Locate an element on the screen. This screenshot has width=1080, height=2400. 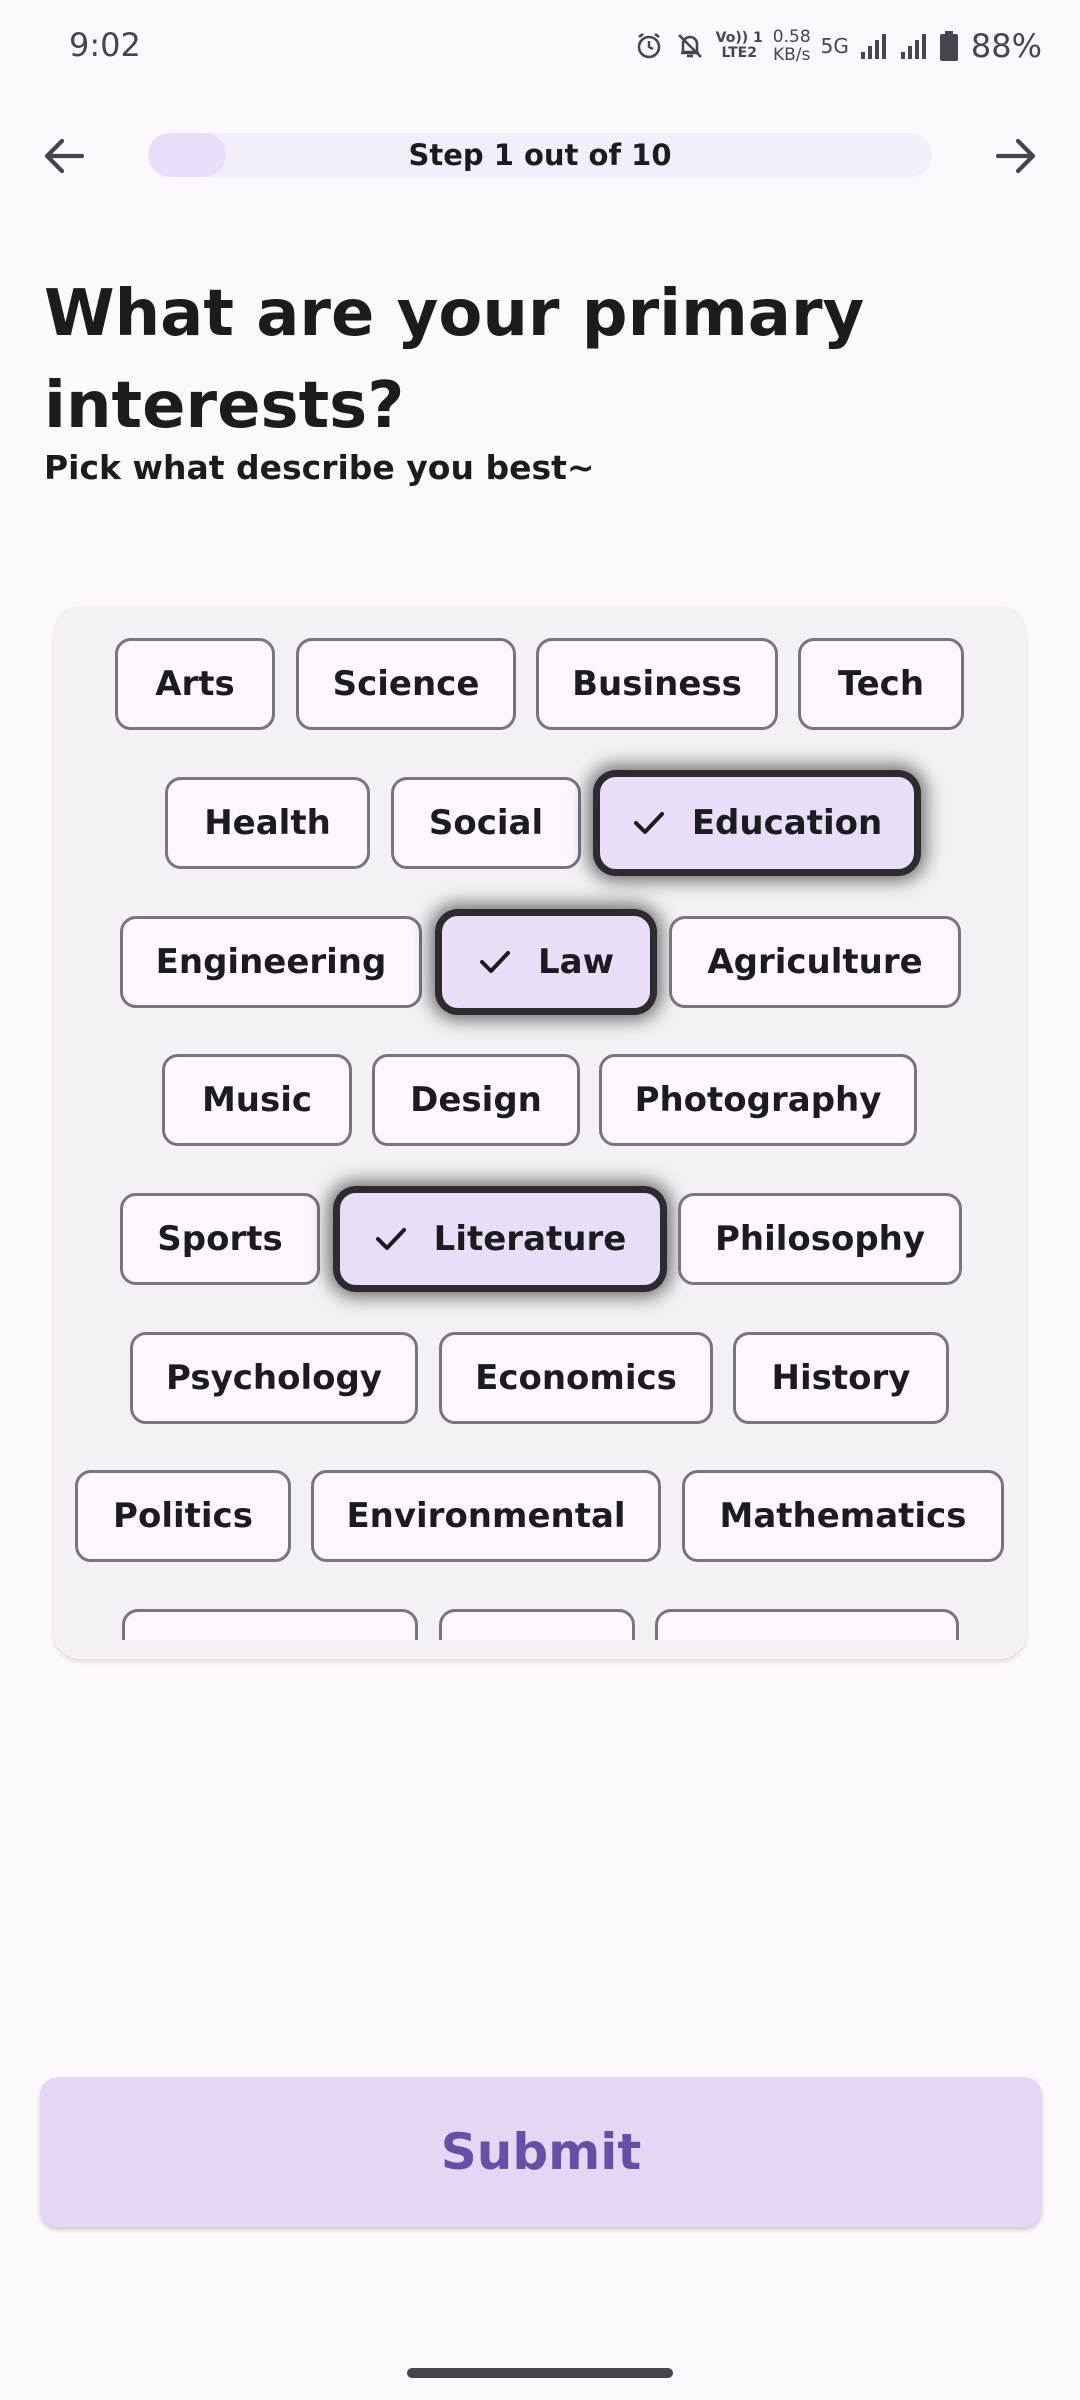
chip-label: Engineering is located at coordinates (271, 962).